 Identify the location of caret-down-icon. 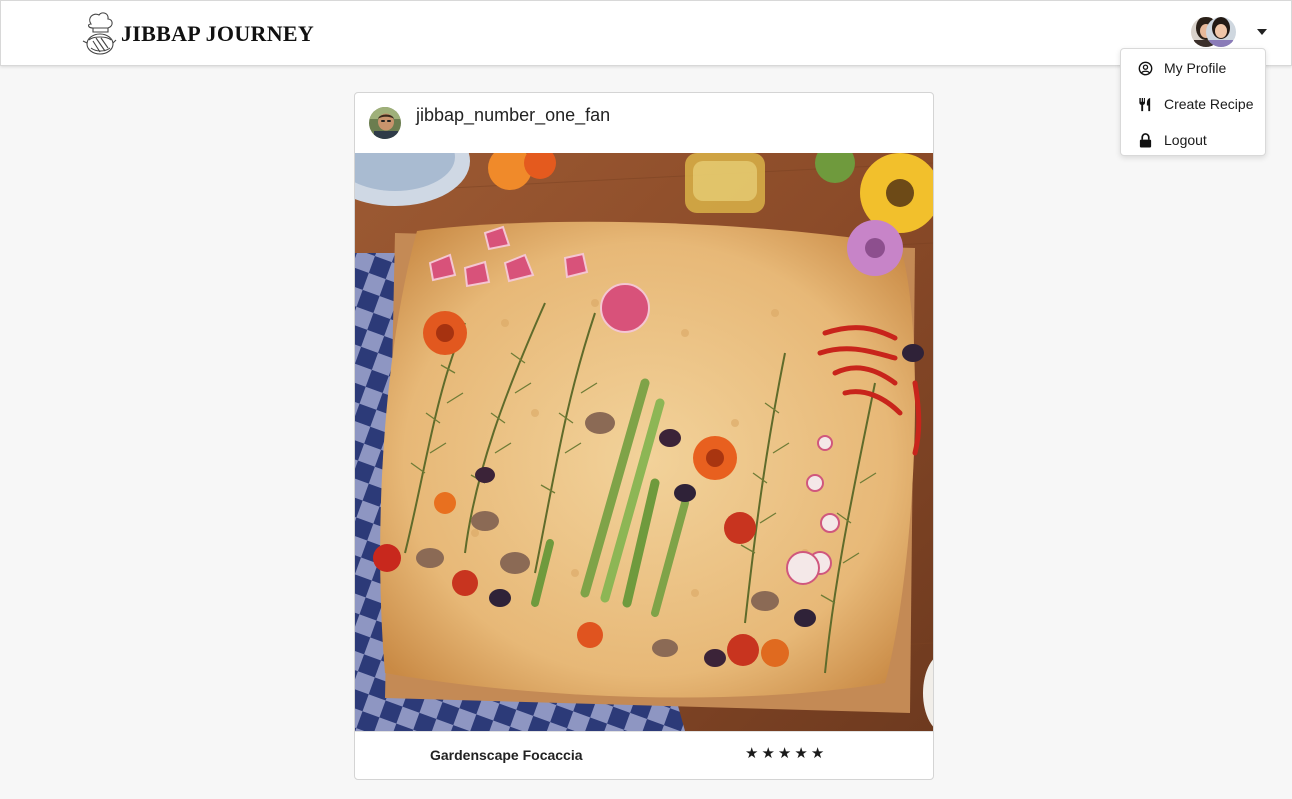
(1262, 32).